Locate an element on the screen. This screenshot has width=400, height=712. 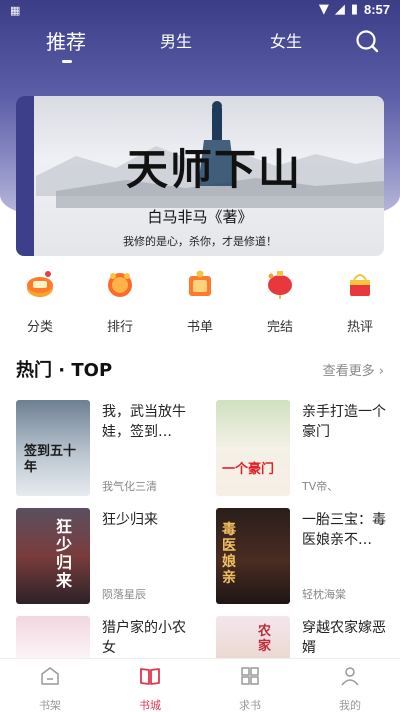
cover-text: 一个豪门 is located at coordinates (248, 469).